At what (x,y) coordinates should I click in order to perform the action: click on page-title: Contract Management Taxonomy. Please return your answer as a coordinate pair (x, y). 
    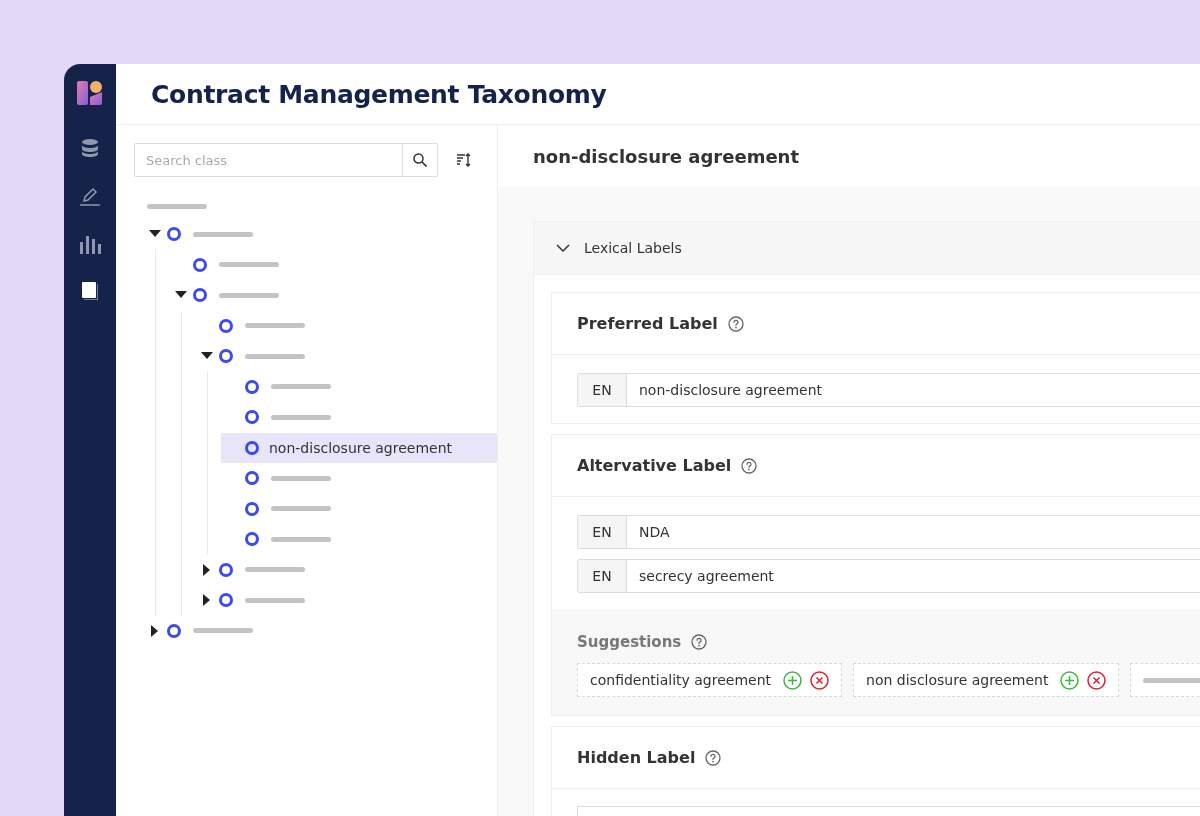
    Looking at the image, I should click on (379, 94).